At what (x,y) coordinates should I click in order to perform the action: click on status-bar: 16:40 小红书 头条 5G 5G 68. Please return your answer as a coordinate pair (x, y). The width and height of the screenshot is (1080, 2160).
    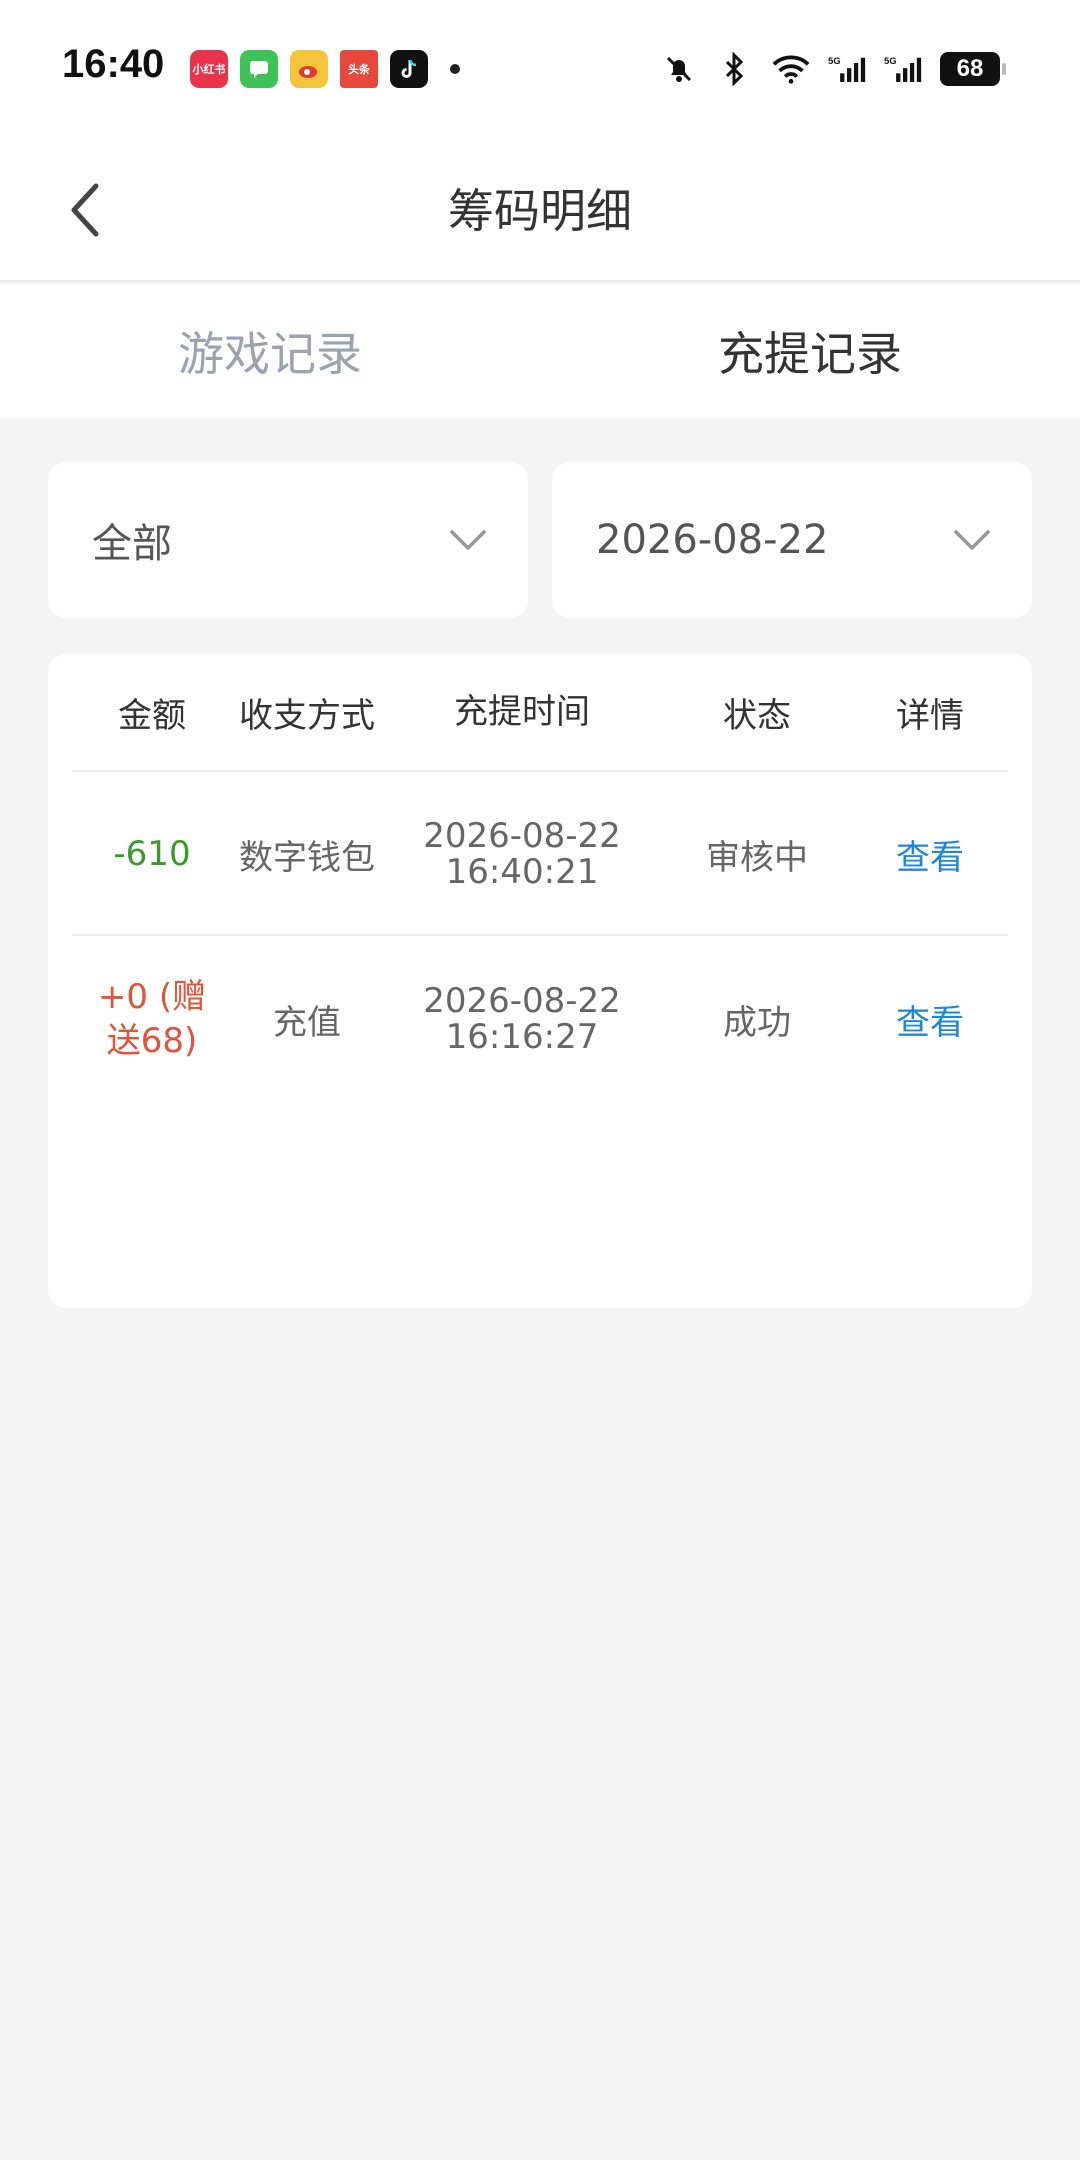
    Looking at the image, I should click on (540, 70).